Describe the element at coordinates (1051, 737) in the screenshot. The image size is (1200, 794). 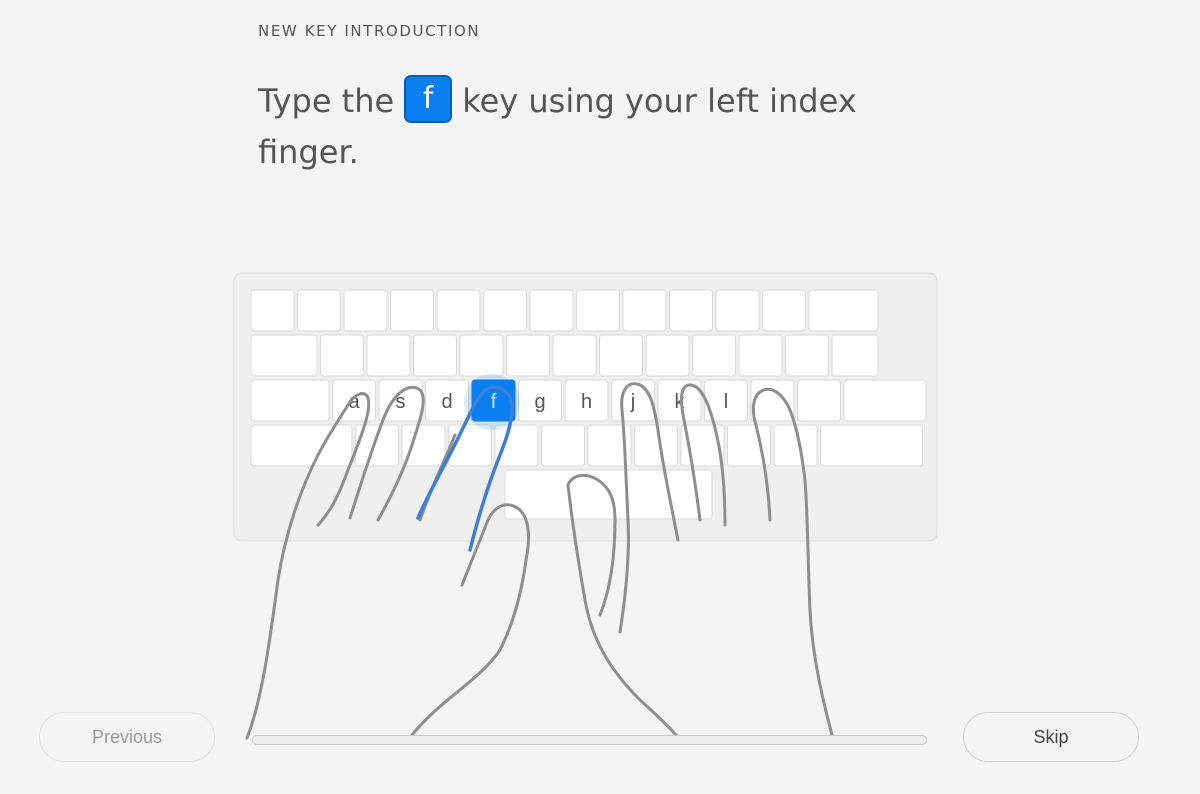
I see `skip-button: Skip` at that location.